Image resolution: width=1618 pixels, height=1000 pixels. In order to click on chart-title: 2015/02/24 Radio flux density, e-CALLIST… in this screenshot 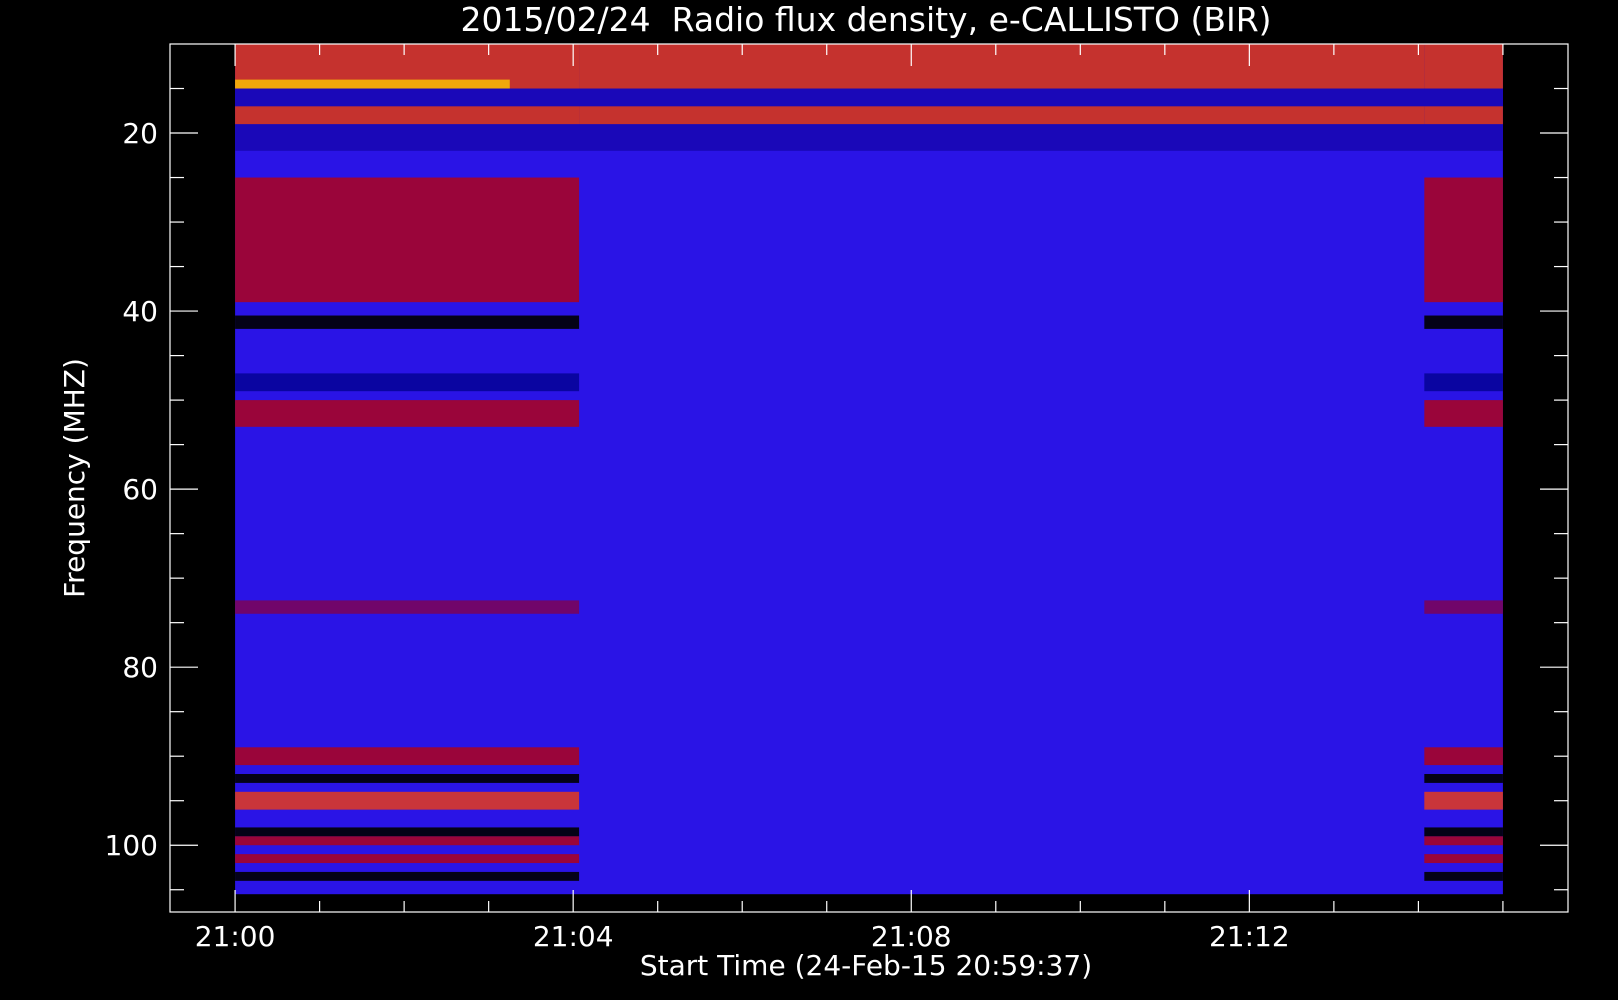, I will do `click(865, 19)`.